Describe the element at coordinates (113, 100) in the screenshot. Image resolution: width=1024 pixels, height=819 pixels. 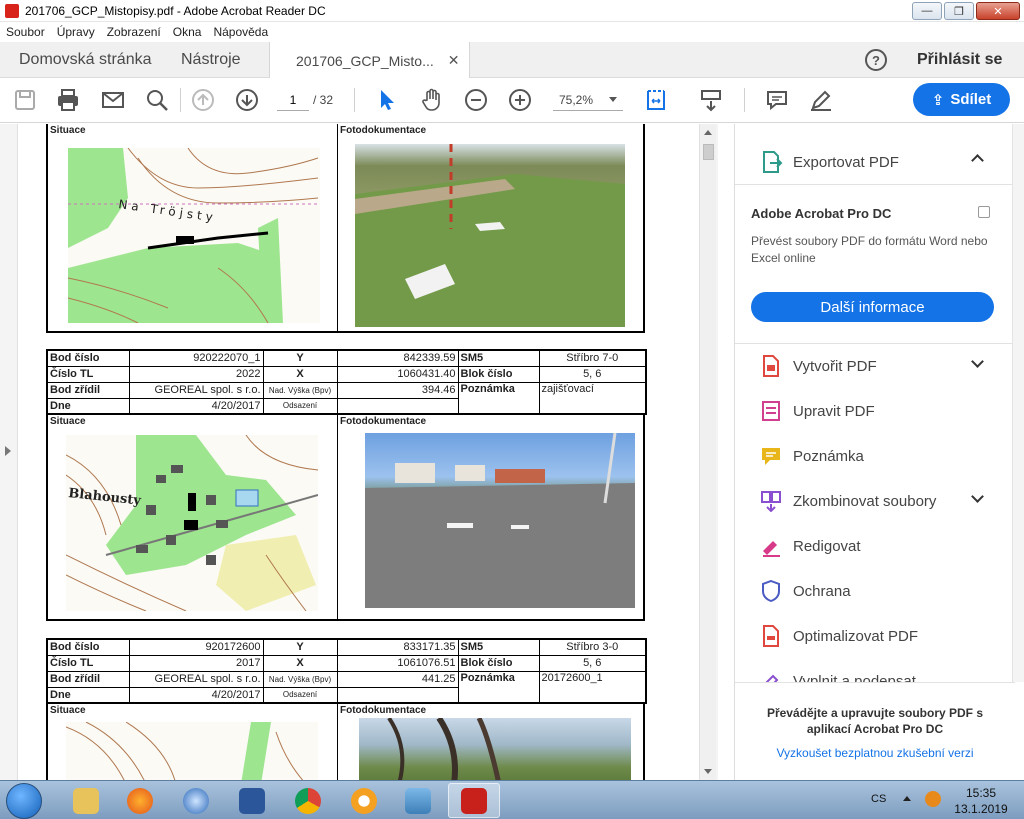
I see `email-icon` at that location.